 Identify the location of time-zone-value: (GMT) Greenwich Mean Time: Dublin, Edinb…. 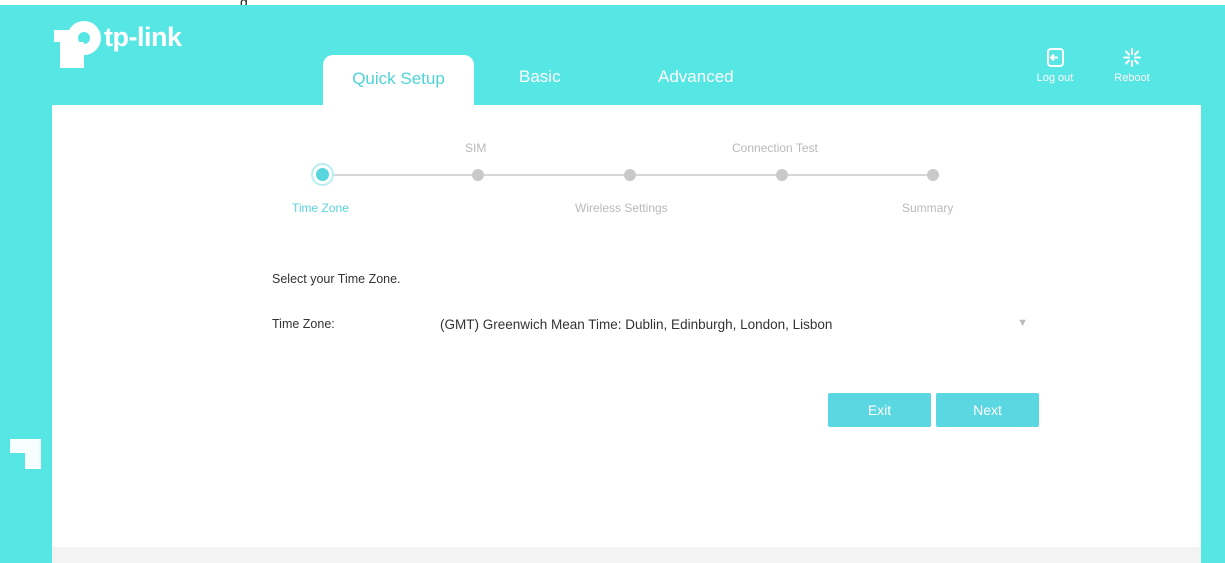
(636, 324).